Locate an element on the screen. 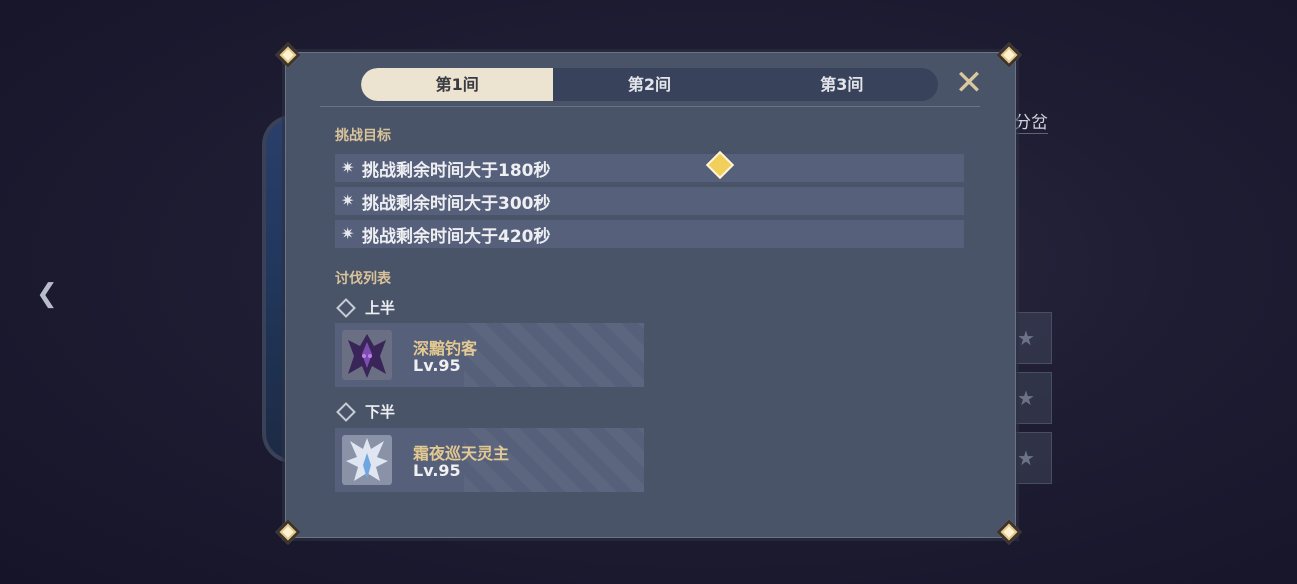  goal-text: 挑战剩余时间大于180秒 is located at coordinates (456, 170).